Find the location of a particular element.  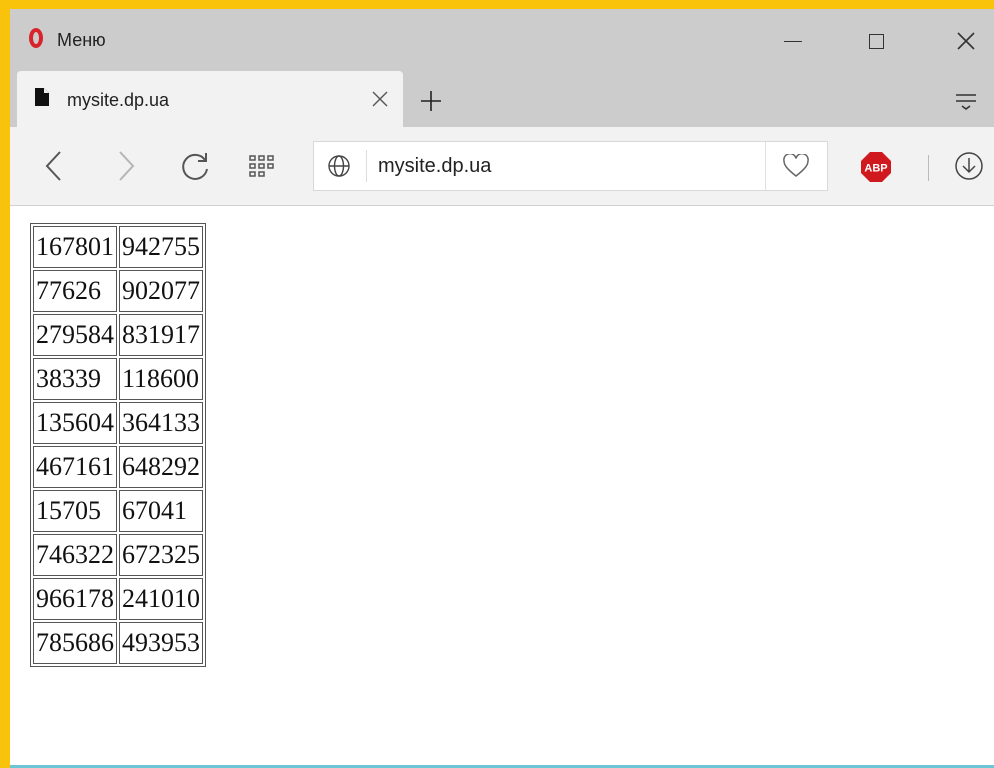

table-row: 467161 648292 is located at coordinates (118, 467).